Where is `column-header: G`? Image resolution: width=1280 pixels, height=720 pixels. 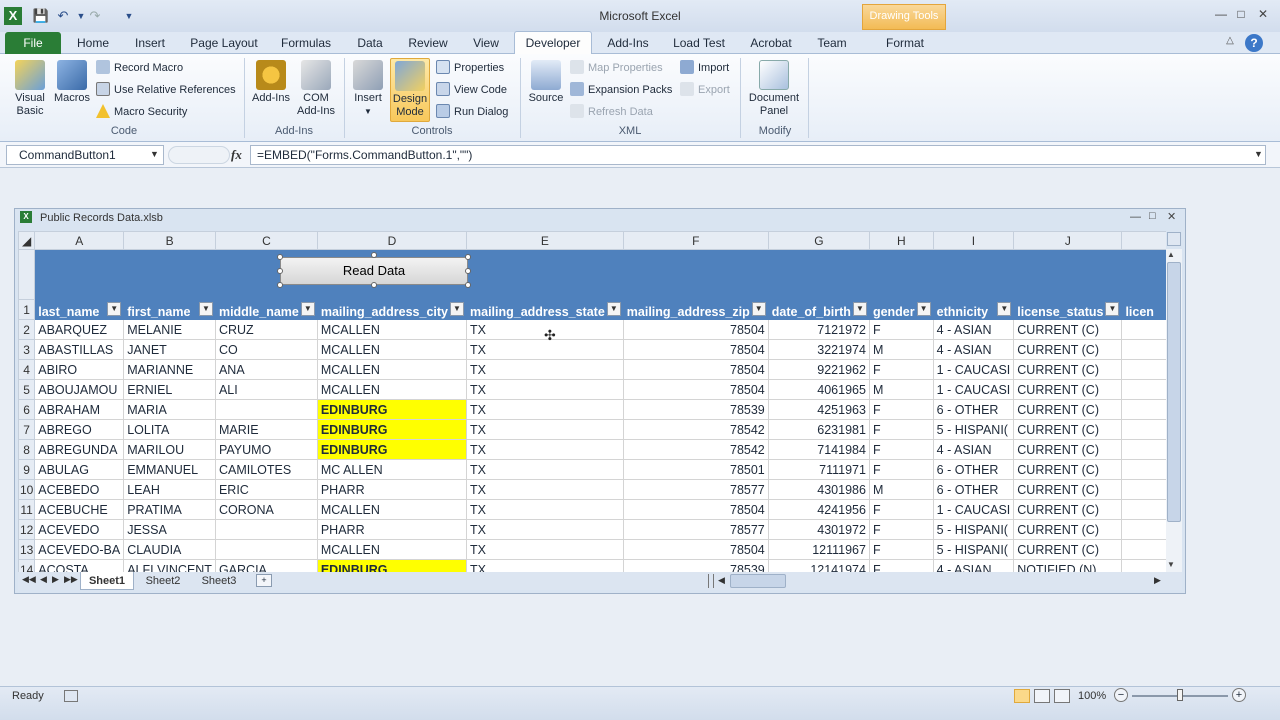 column-header: G is located at coordinates (818, 240).